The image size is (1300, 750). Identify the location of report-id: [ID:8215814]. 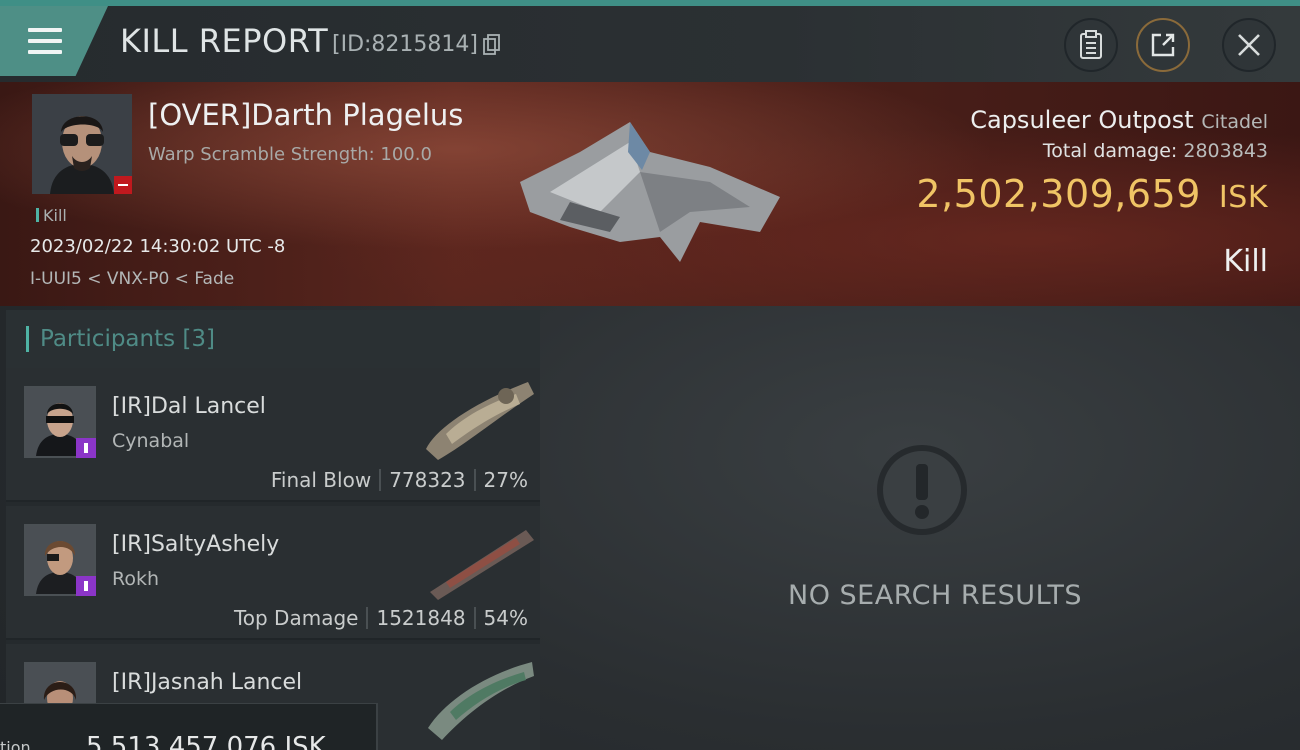
(405, 44).